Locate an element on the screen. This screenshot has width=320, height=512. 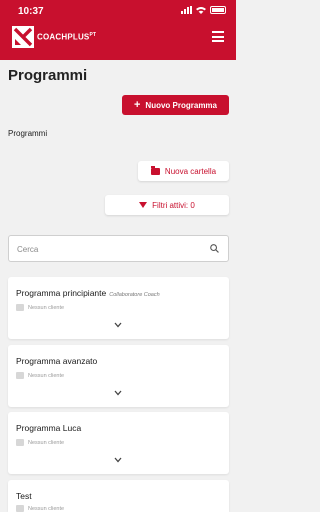
program-title: Test is located at coordinates (24, 496).